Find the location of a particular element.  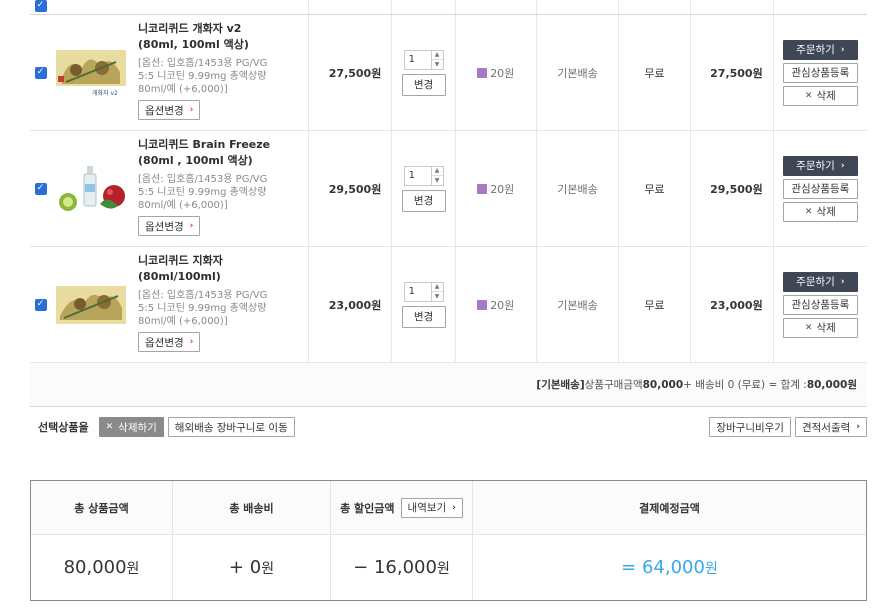

totals-header: 총 상품금액 총 배송비 총 할인금액 내역보기 › 결제예정금액 is located at coordinates (448, 508).